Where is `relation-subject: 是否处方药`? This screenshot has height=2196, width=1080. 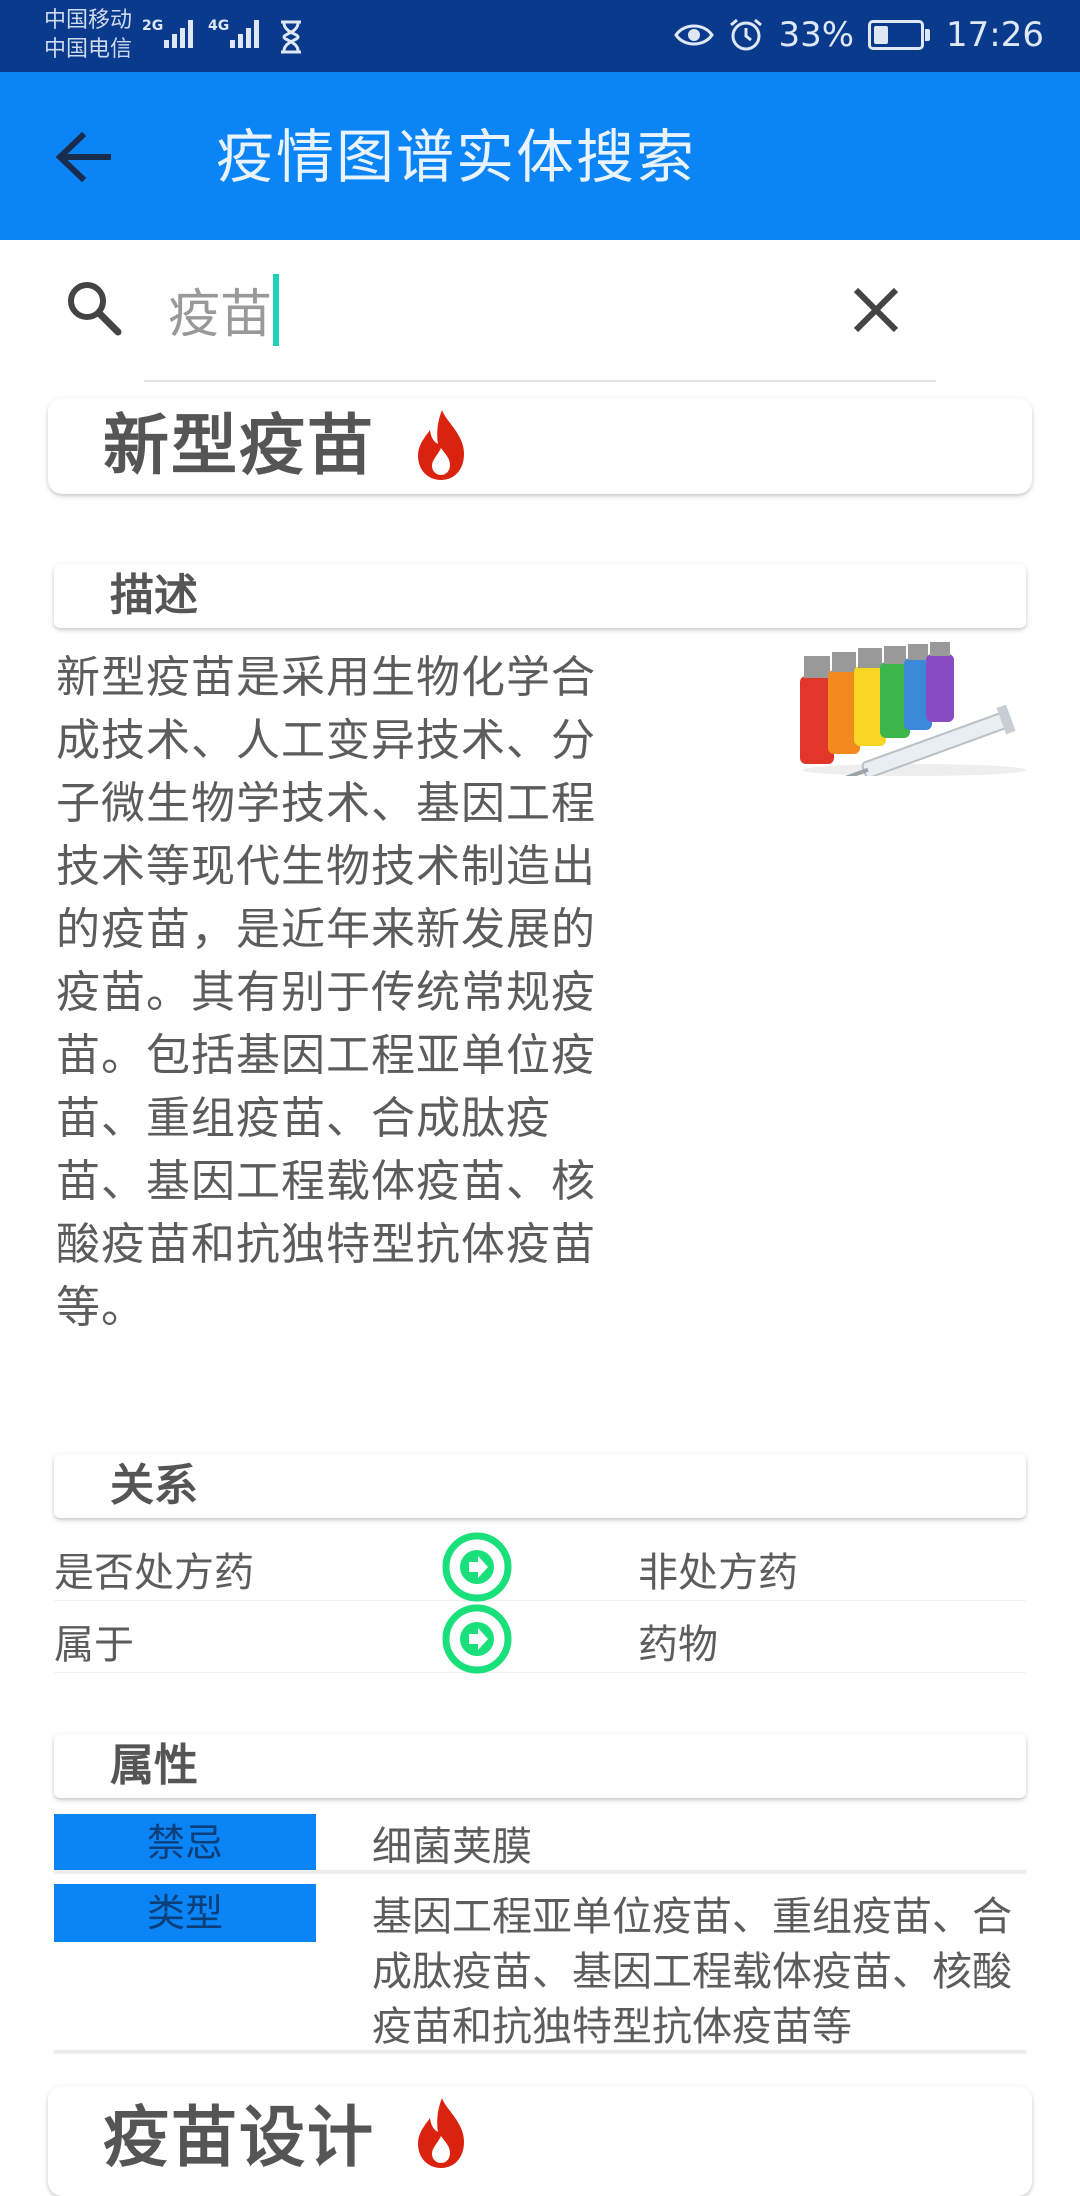 relation-subject: 是否处方药 is located at coordinates (154, 1573).